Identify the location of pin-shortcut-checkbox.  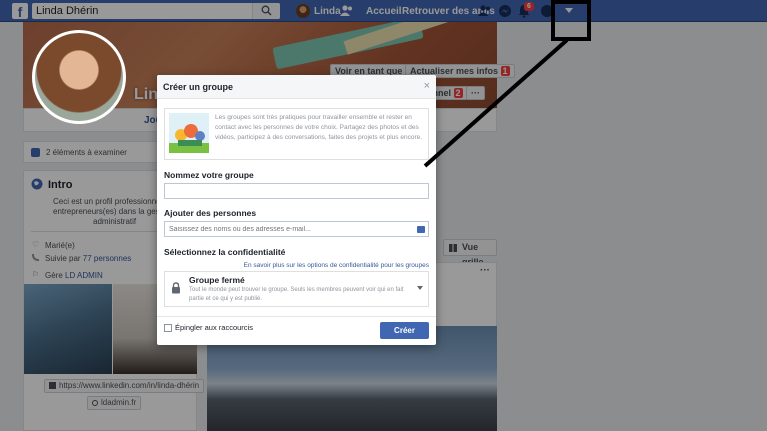
(168, 328).